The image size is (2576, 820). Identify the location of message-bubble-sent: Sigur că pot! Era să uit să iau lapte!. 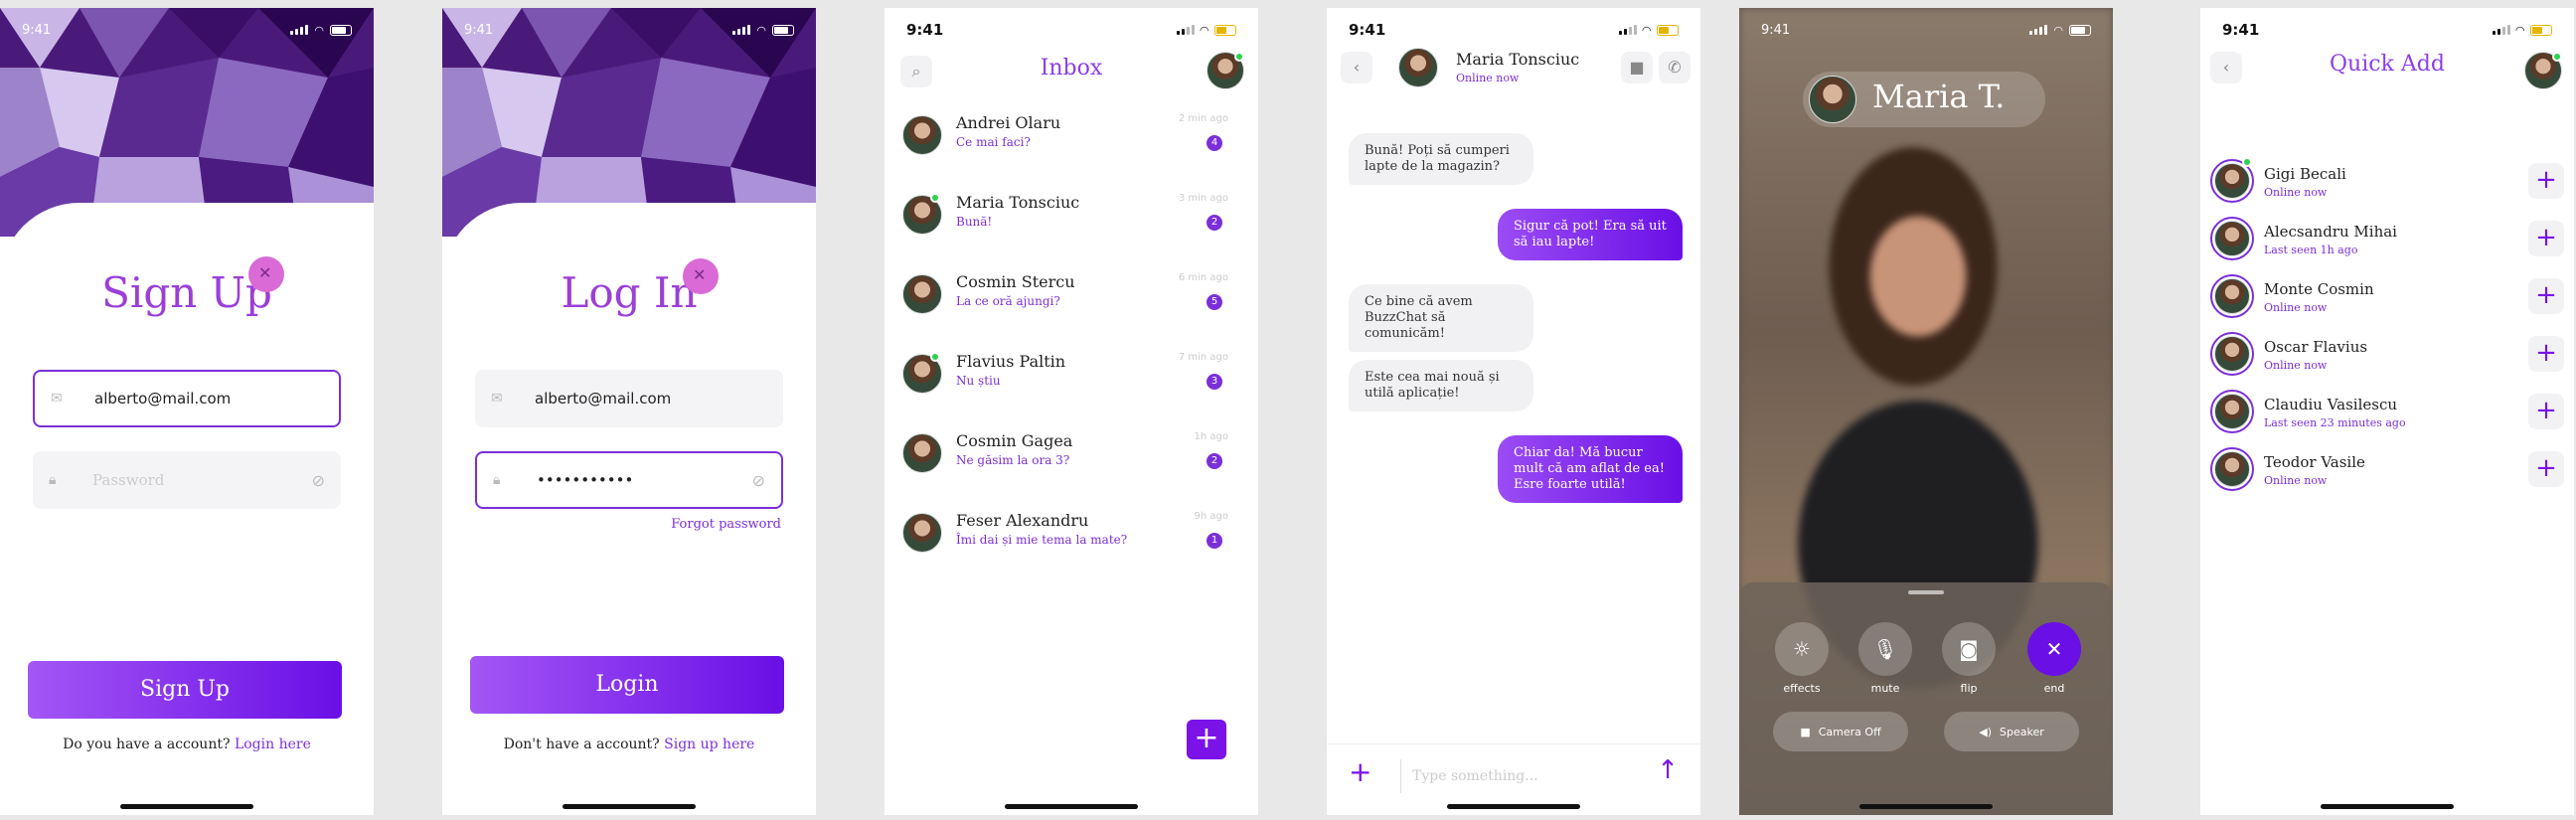
(1590, 234).